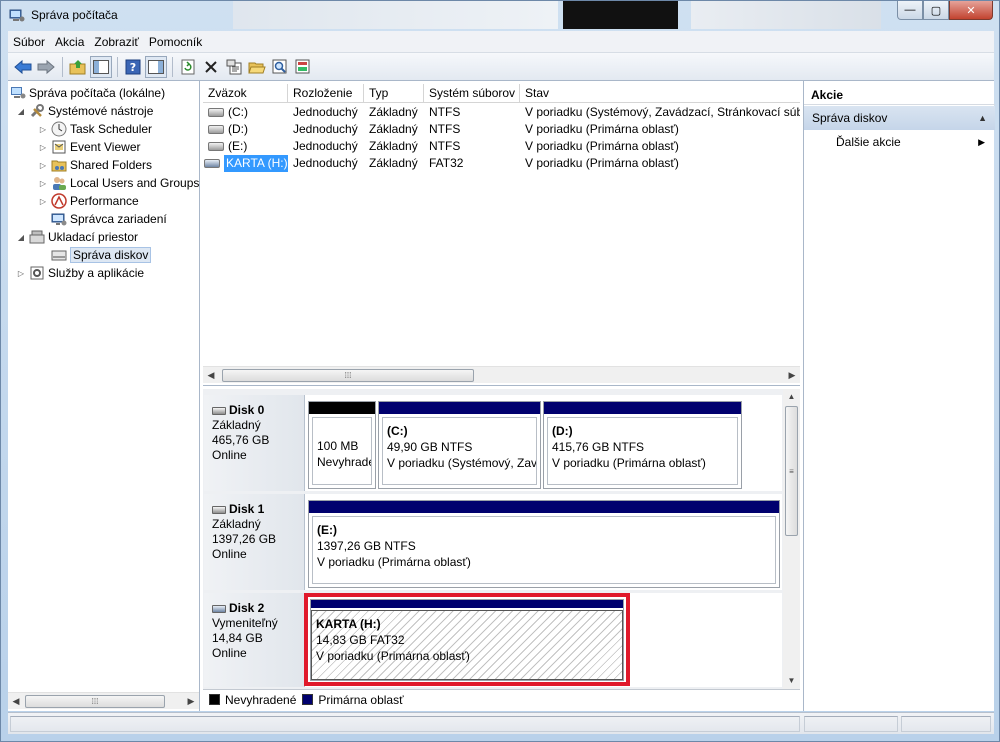 This screenshot has height=742, width=1000. What do you see at coordinates (247, 509) in the screenshot?
I see `disk-name: Disk 1` at bounding box center [247, 509].